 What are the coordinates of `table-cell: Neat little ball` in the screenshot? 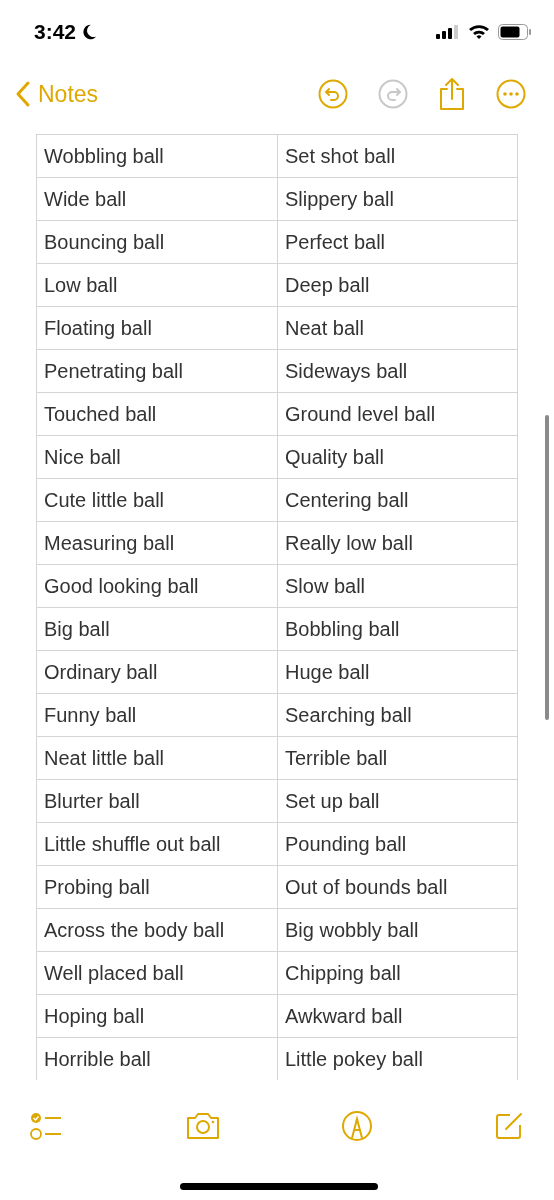 It's located at (156, 758).